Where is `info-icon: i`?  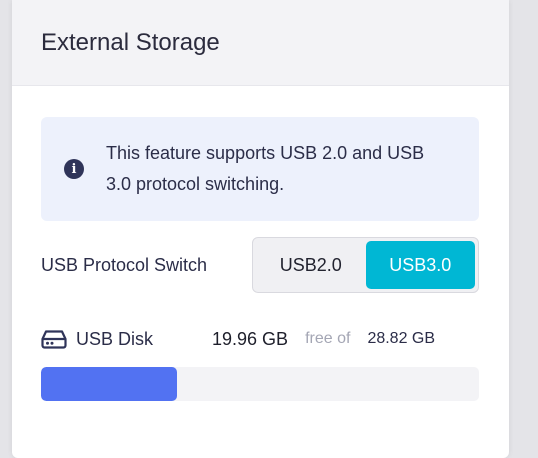
info-icon: i is located at coordinates (74, 169).